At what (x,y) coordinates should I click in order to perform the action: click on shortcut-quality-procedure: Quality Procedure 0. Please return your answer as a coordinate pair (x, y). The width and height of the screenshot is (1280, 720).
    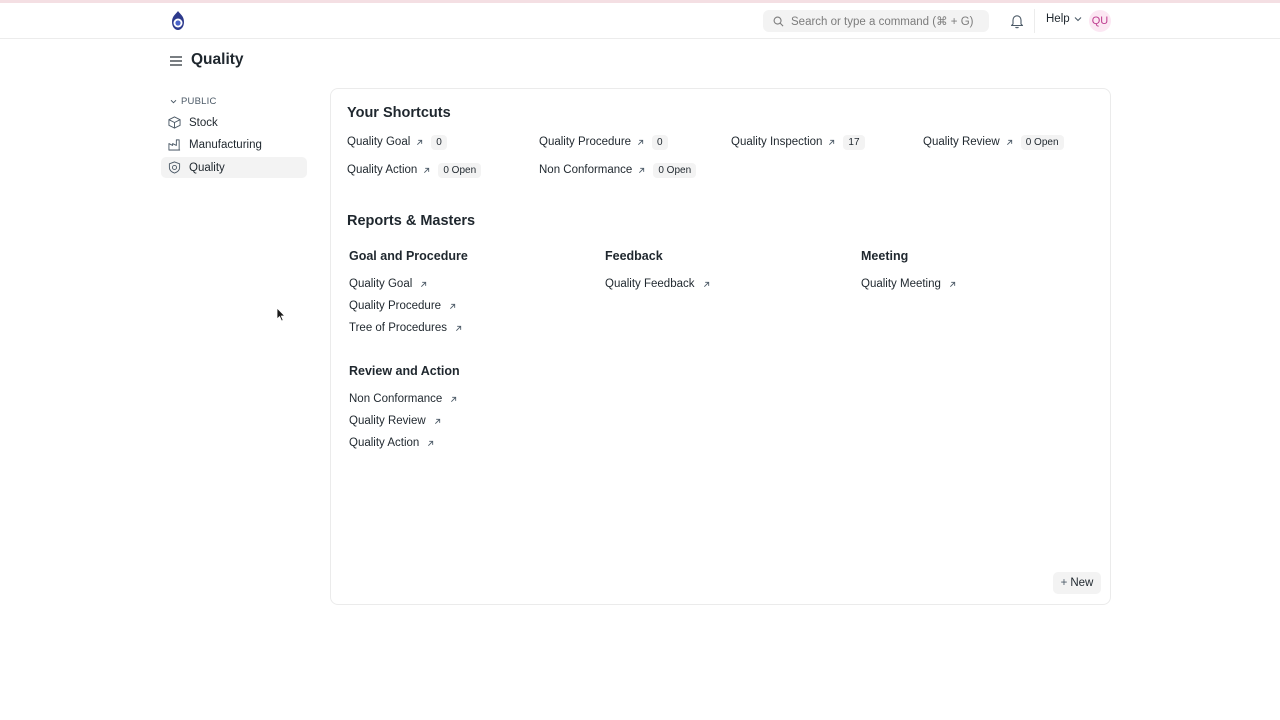
    Looking at the image, I should click on (603, 142).